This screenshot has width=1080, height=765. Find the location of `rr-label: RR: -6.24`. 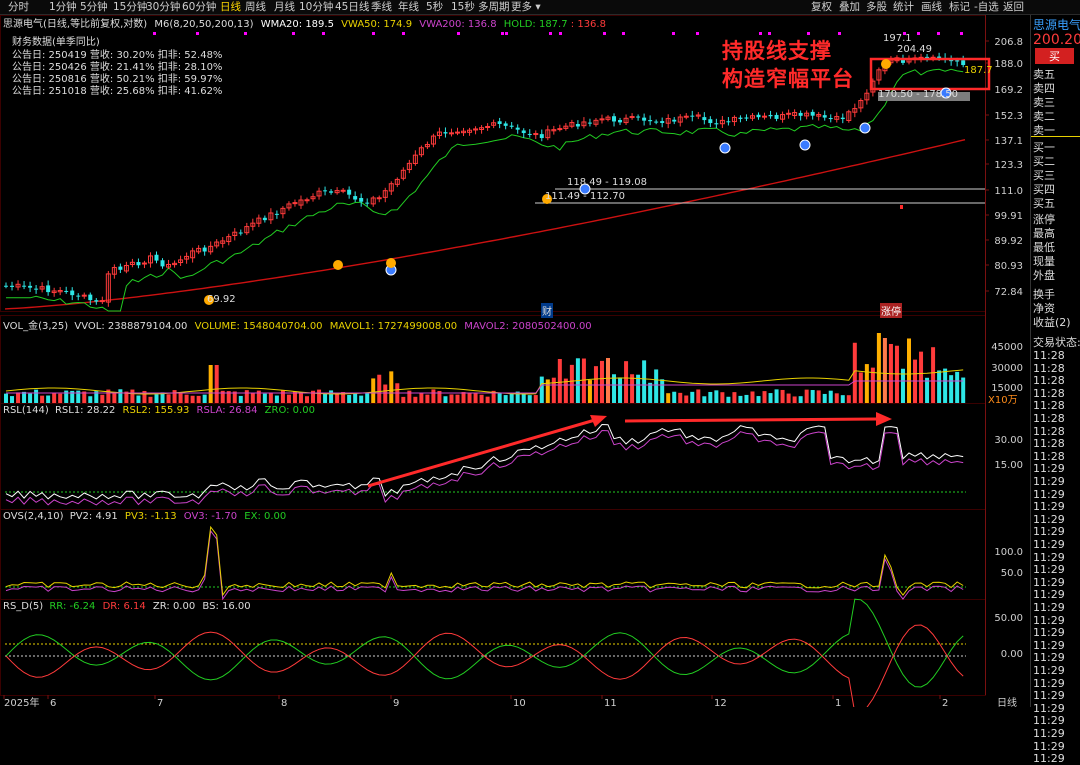

rr-label: RR: -6.24 is located at coordinates (72, 606).